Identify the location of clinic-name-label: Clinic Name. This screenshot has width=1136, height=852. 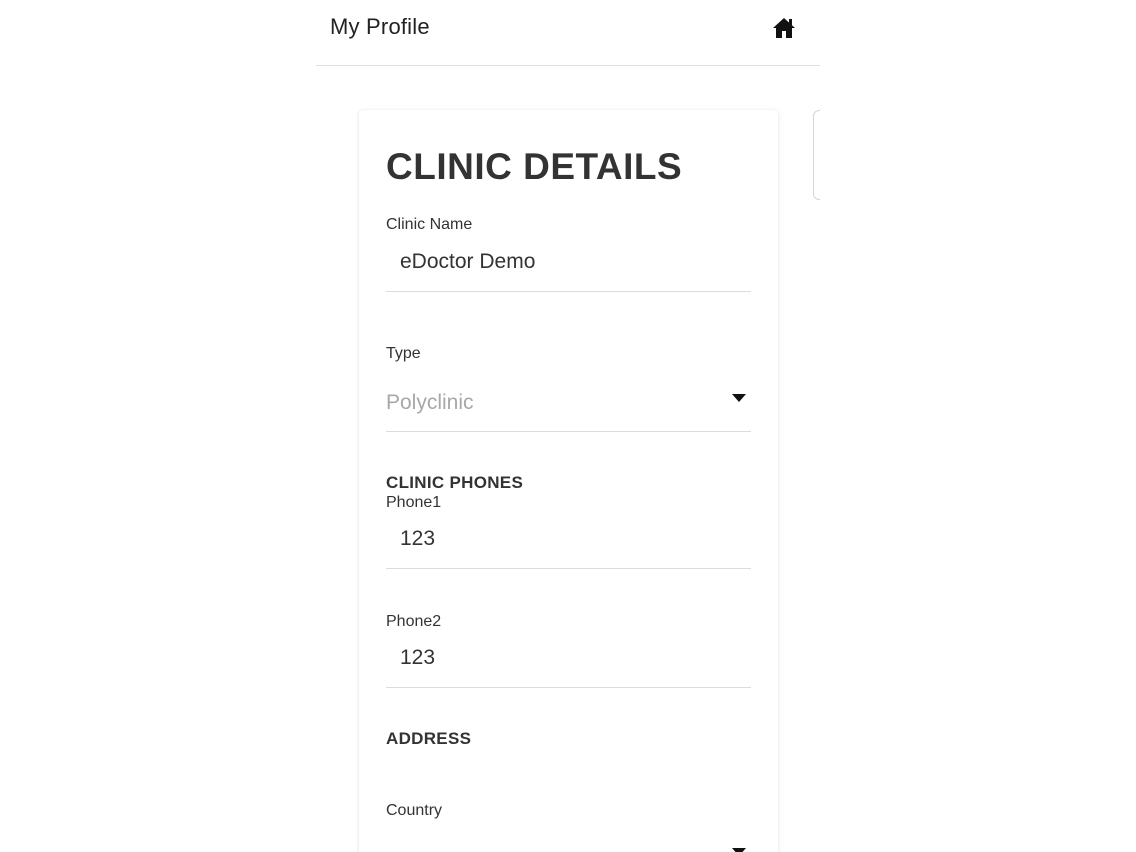
(429, 224).